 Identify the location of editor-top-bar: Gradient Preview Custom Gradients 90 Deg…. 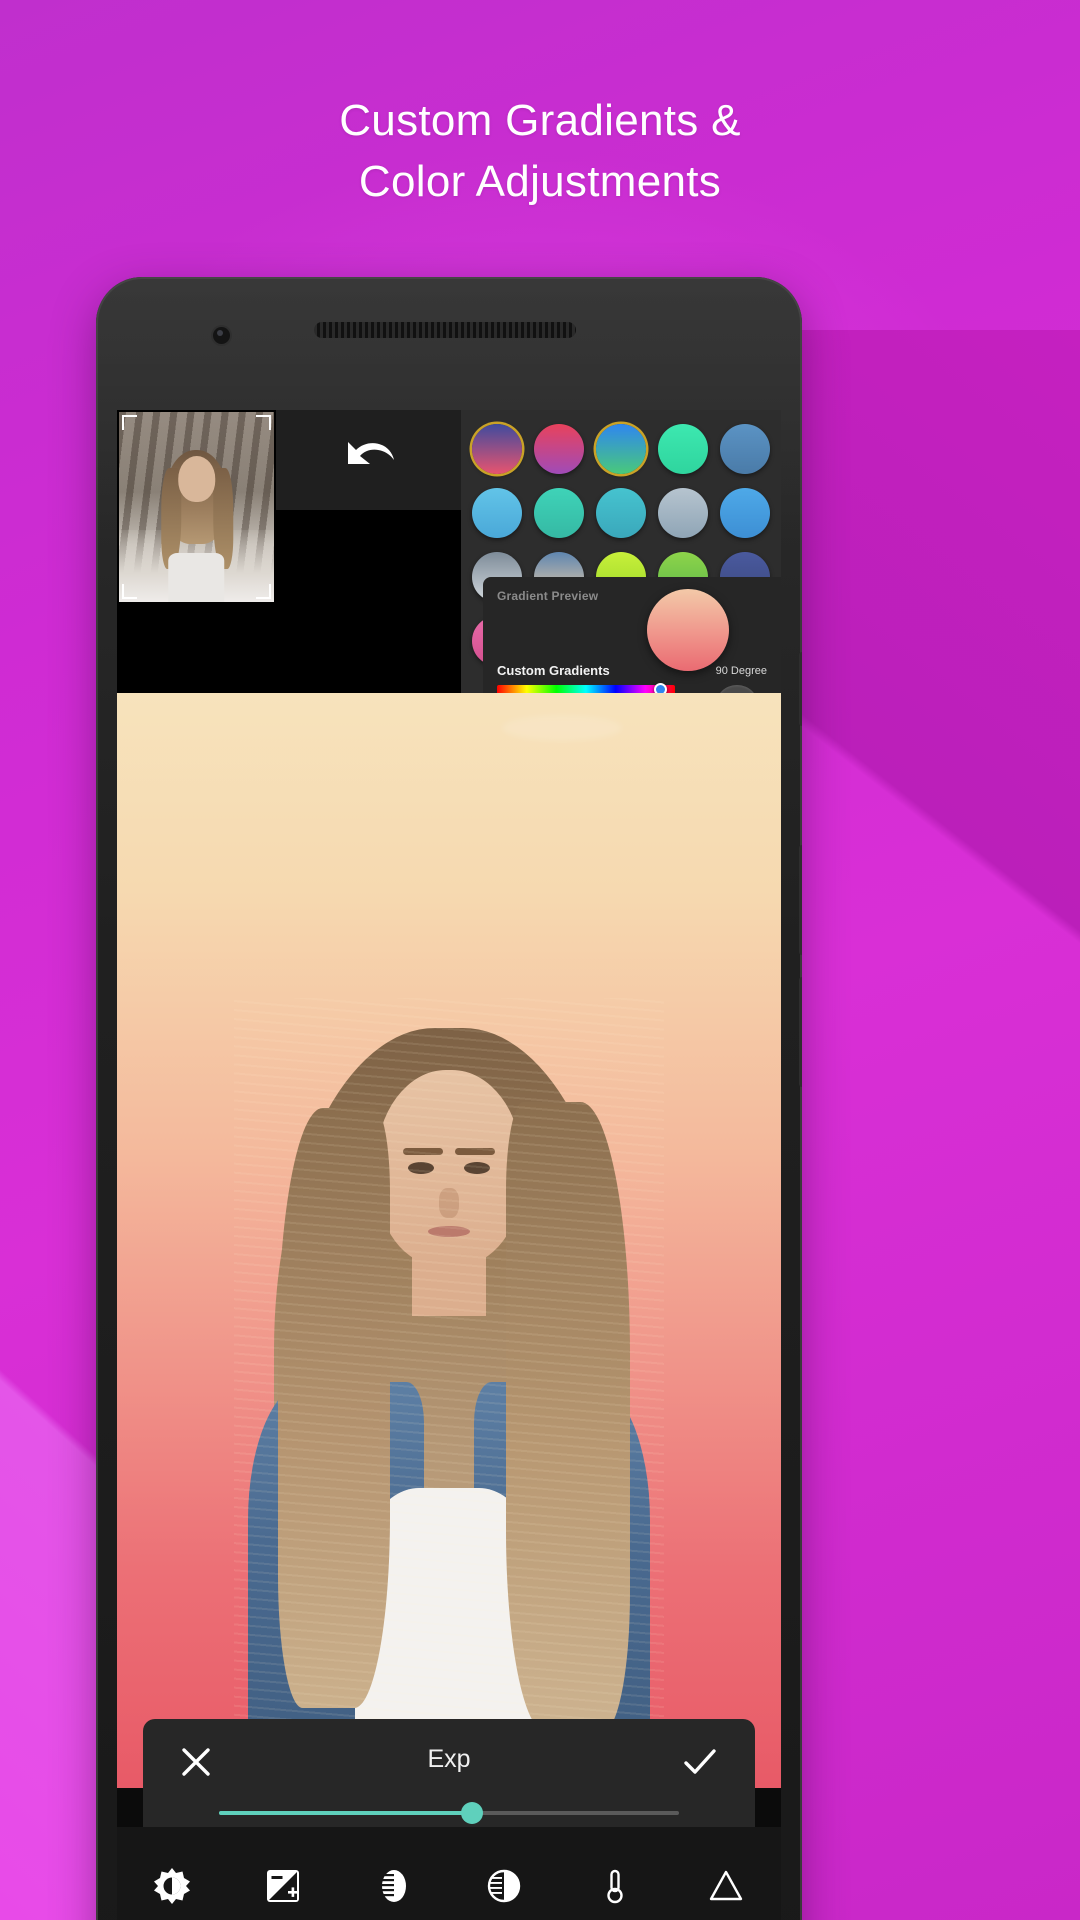
(449, 585).